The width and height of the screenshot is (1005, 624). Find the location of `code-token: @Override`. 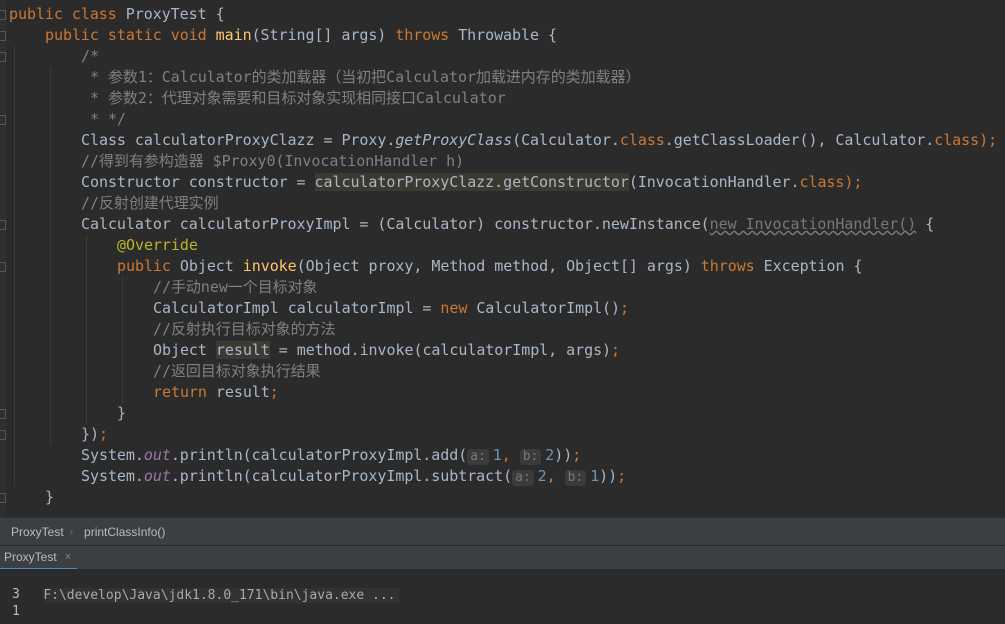

code-token: @Override is located at coordinates (157, 245).